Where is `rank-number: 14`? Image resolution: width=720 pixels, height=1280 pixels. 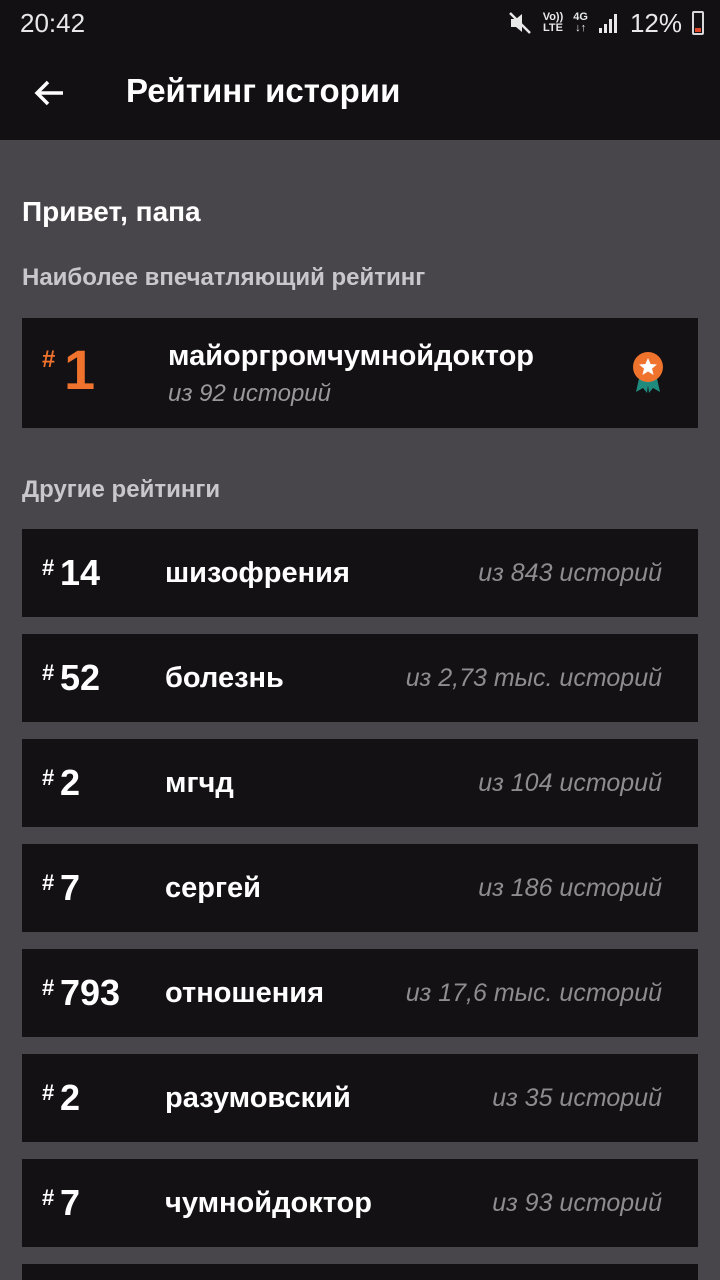 rank-number: 14 is located at coordinates (80, 572).